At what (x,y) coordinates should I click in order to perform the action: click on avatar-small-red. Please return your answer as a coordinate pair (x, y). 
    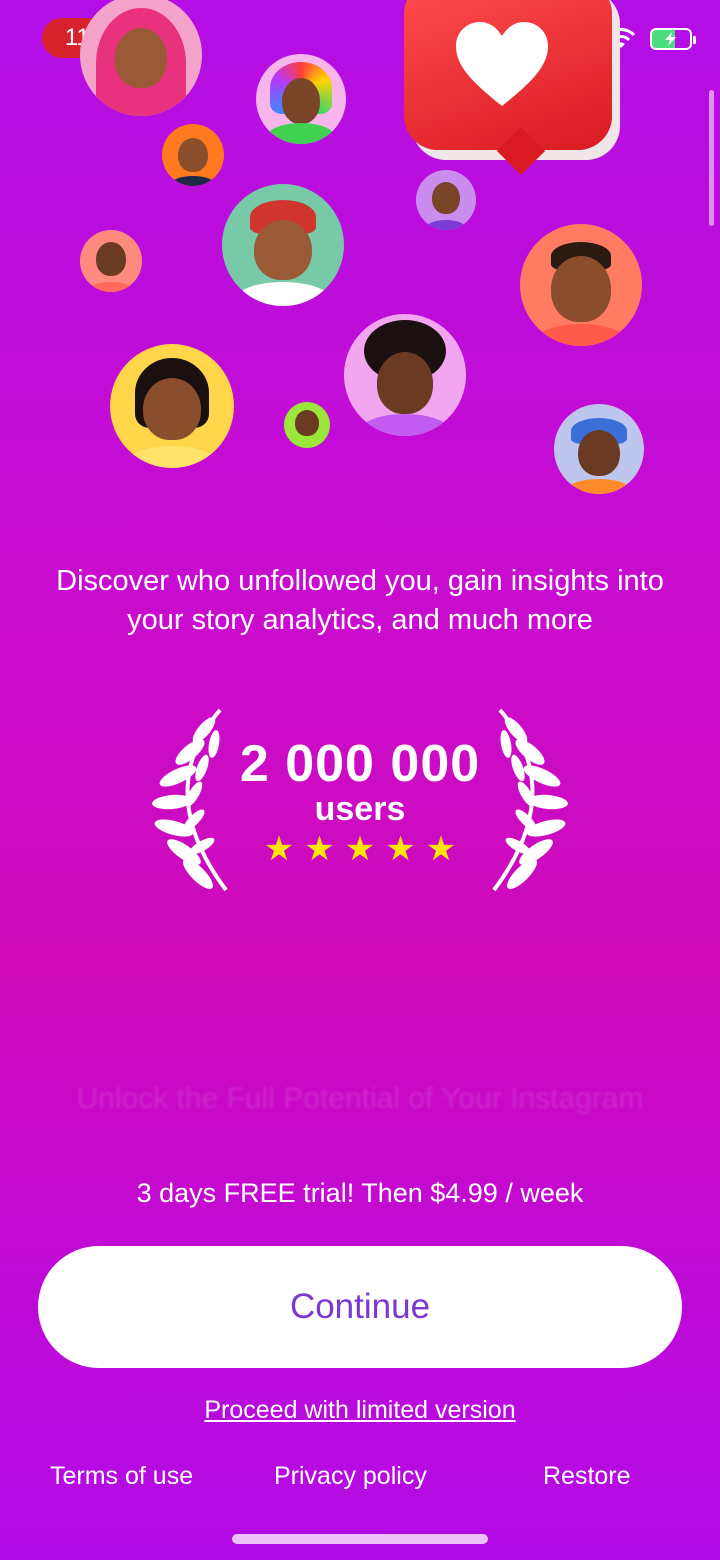
    Looking at the image, I should click on (111, 261).